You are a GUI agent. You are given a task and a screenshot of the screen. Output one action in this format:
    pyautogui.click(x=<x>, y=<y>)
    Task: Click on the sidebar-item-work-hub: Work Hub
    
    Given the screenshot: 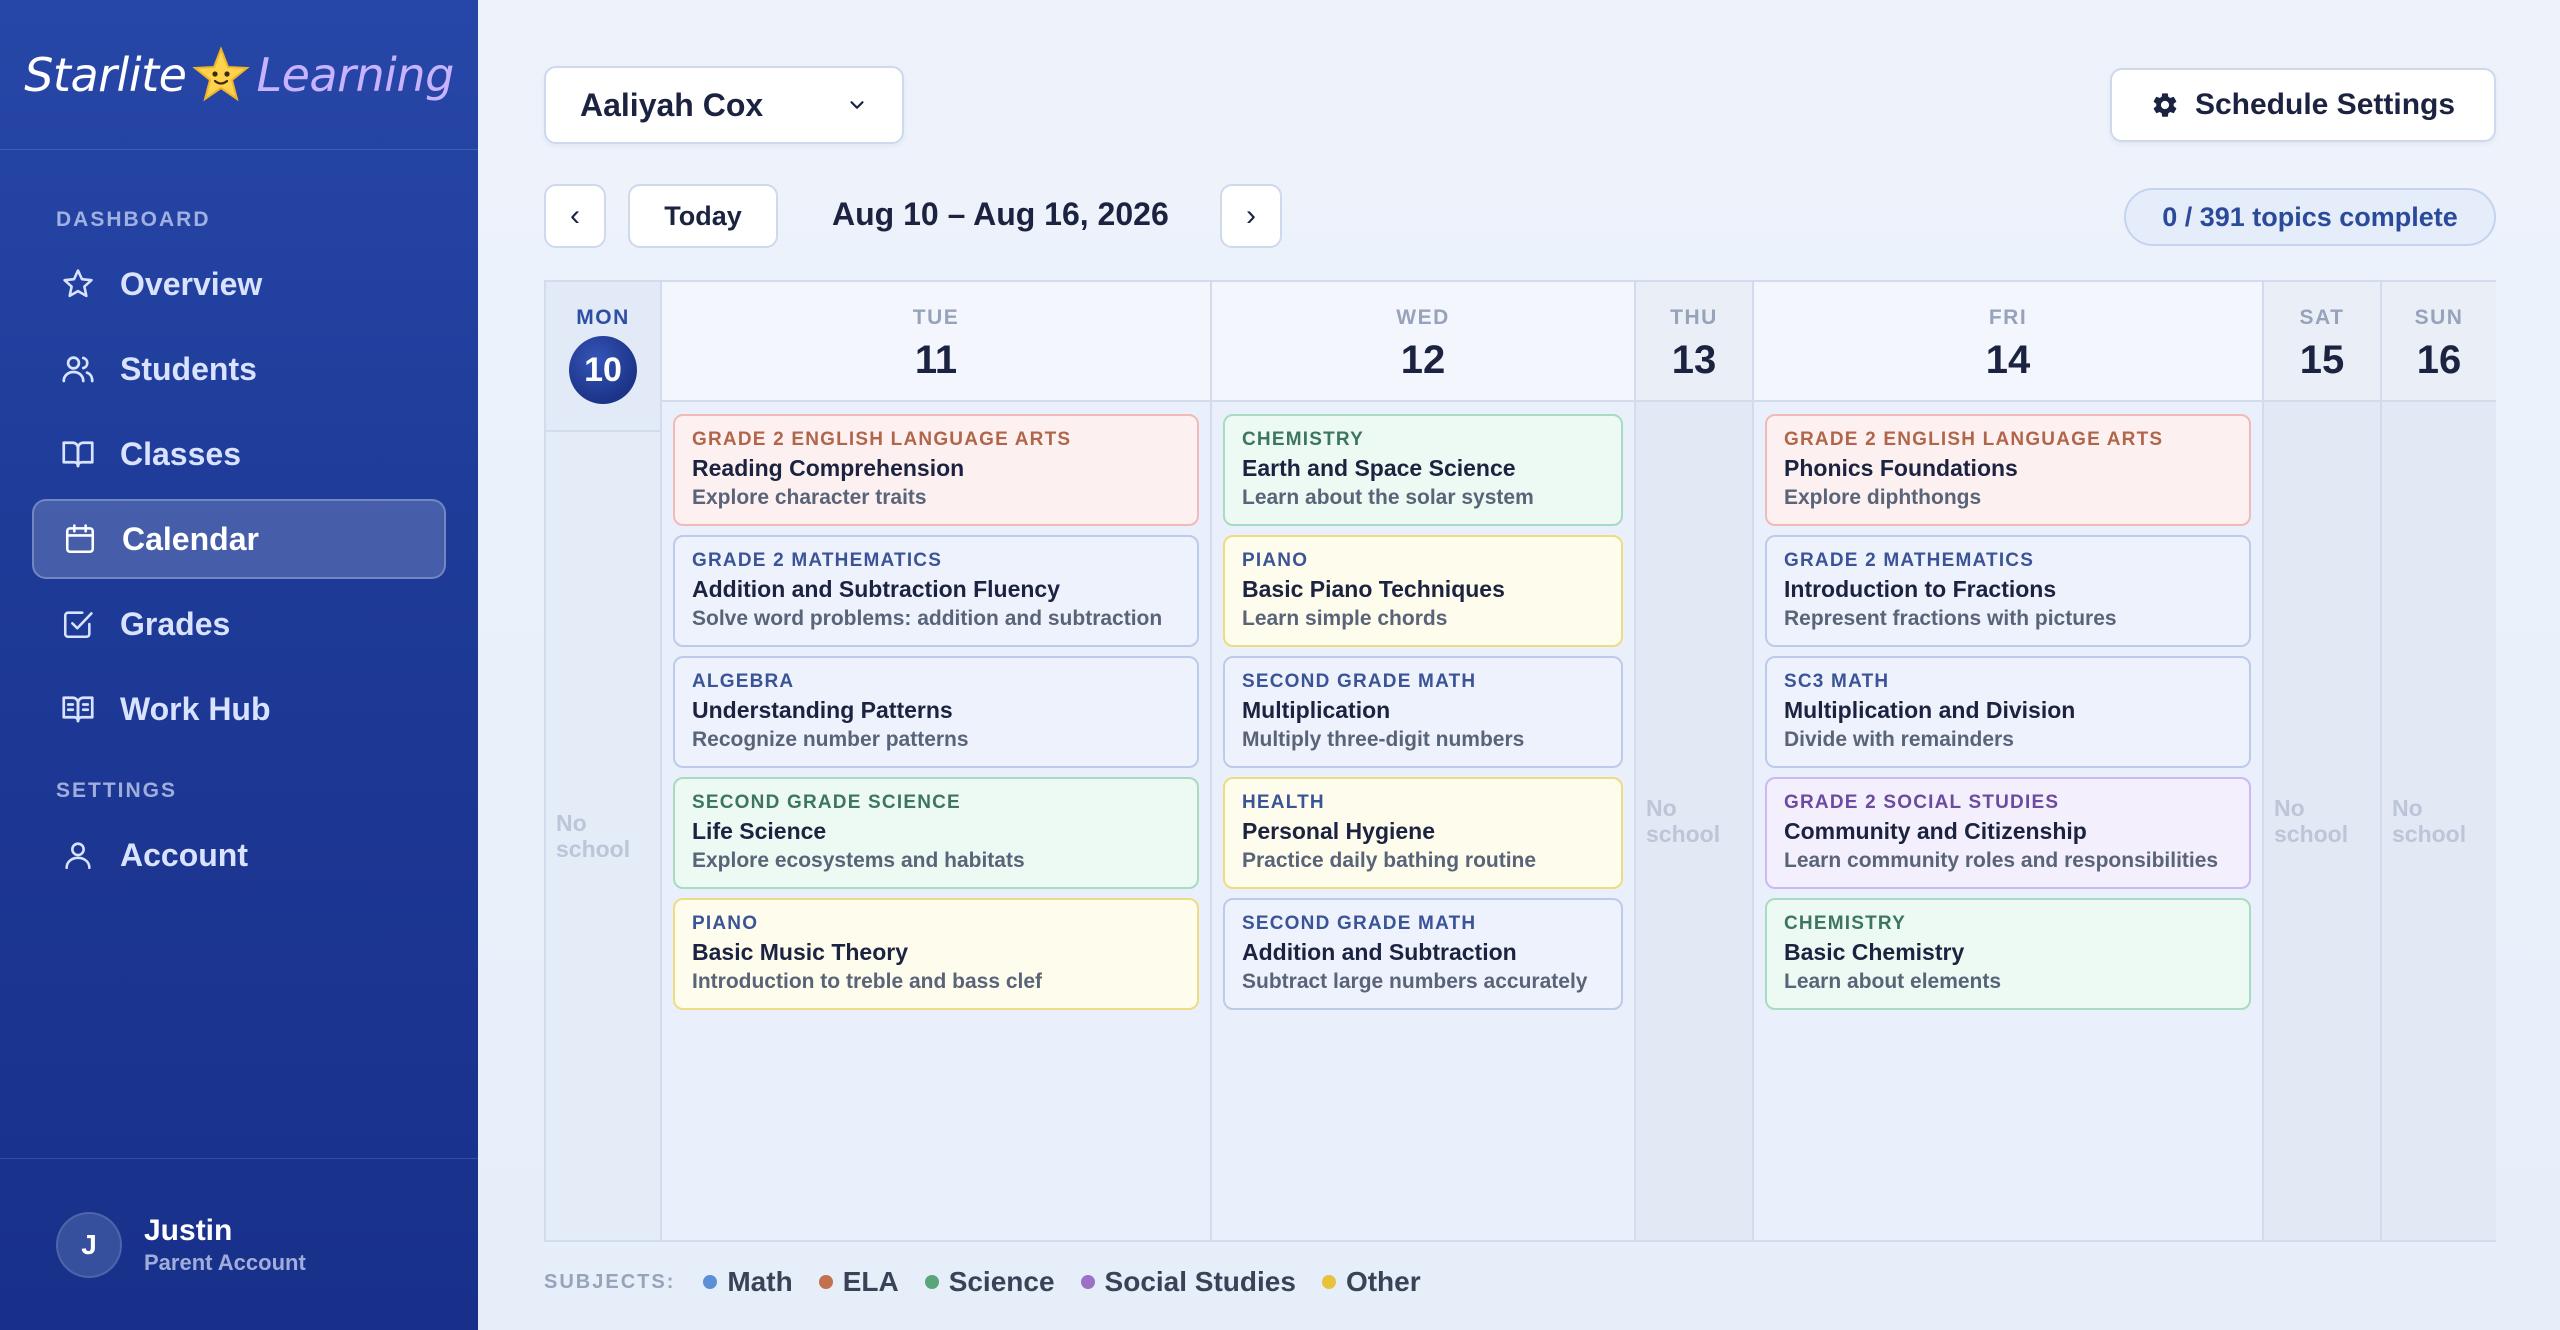 What is the action you would take?
    pyautogui.click(x=239, y=709)
    